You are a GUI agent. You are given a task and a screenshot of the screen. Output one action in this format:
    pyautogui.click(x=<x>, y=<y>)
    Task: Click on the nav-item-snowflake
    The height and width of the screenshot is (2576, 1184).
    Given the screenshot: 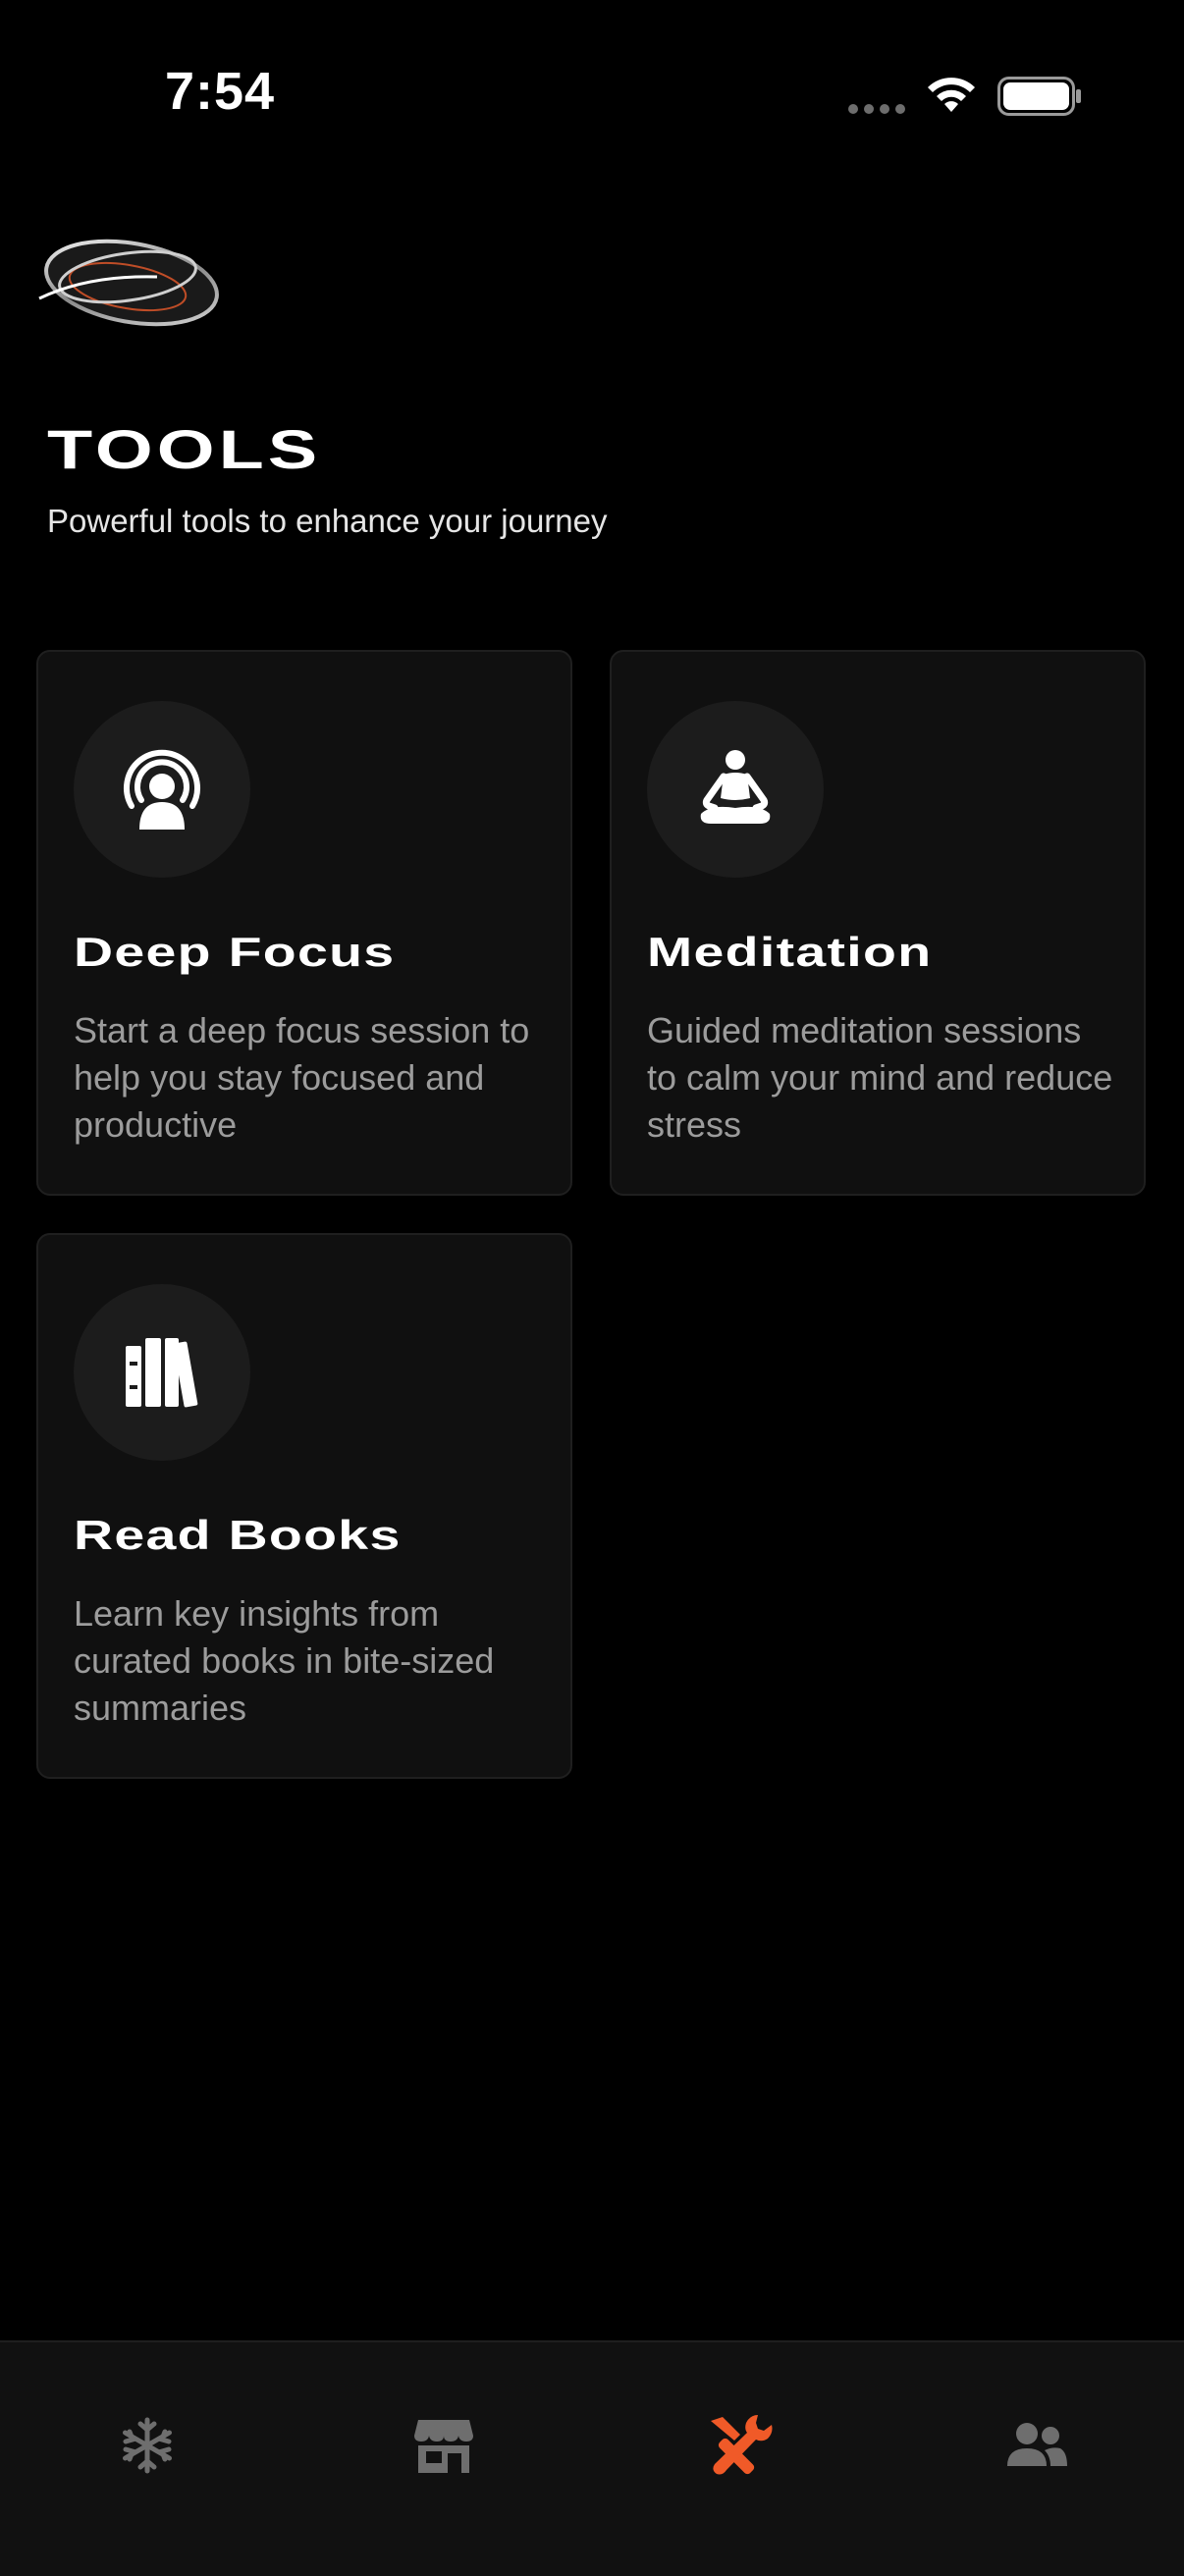 What is the action you would take?
    pyautogui.click(x=147, y=2445)
    